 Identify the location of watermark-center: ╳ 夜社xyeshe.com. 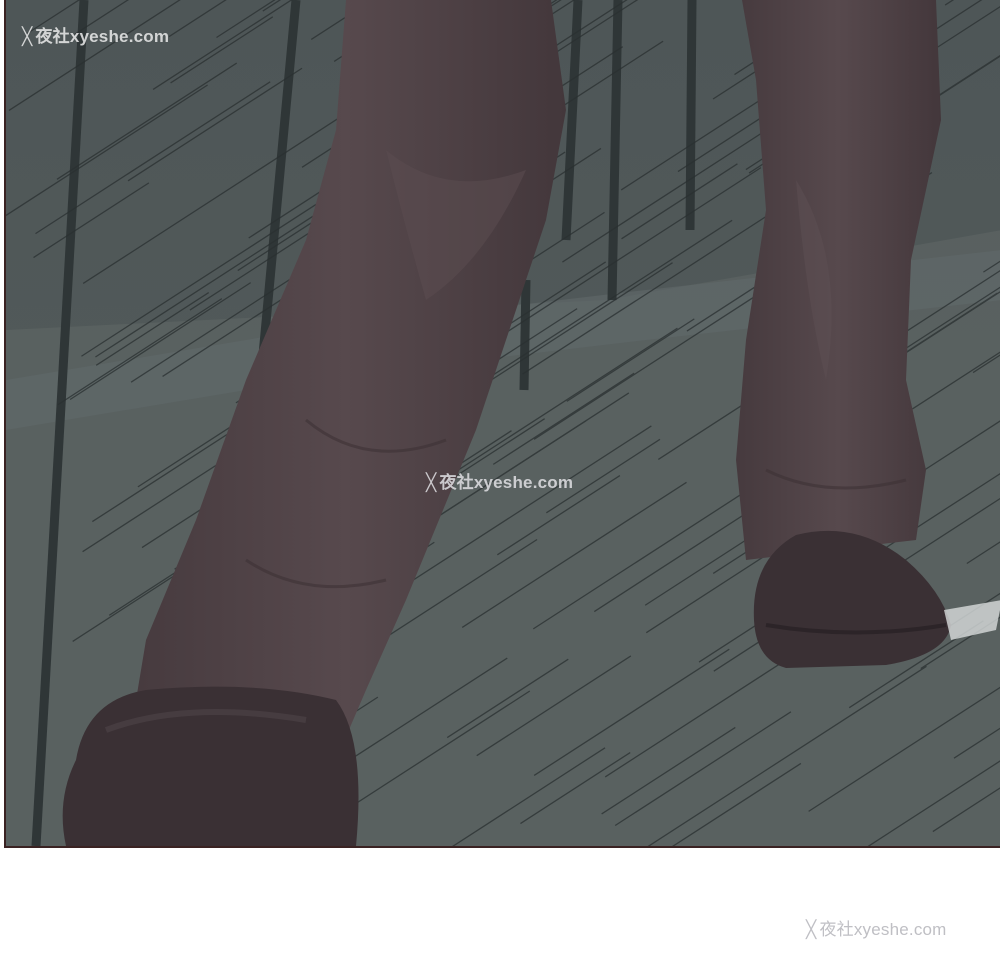
(499, 480).